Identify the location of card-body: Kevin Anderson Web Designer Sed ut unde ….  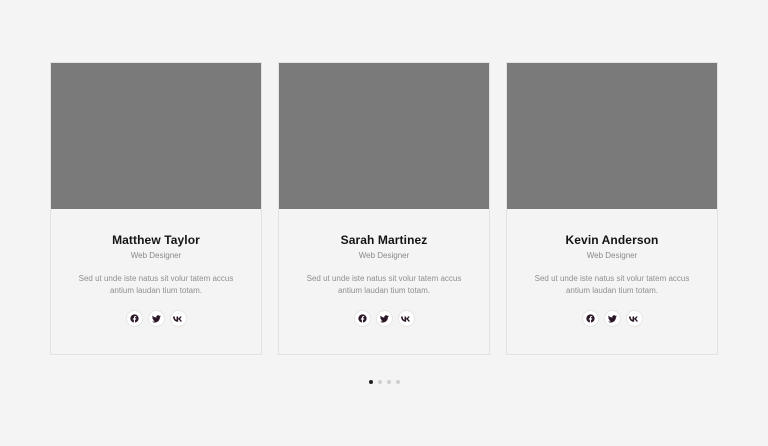
(612, 268).